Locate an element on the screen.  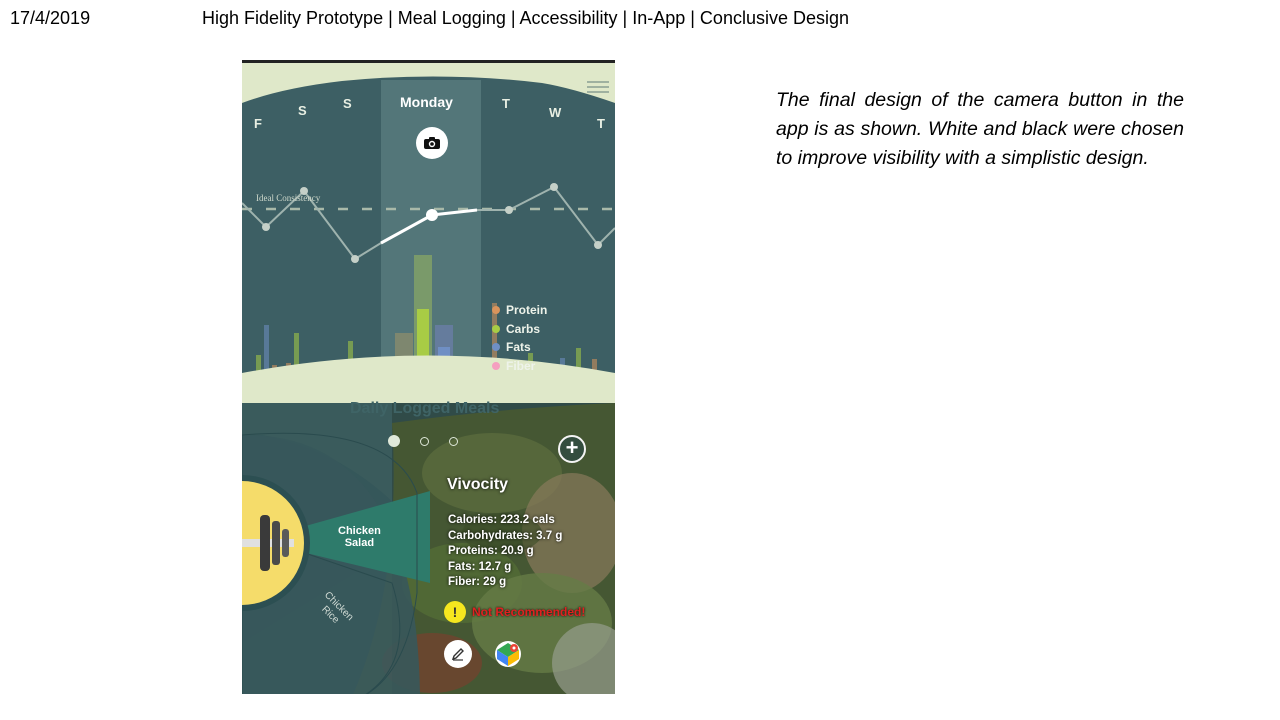
section-title: Daily Logged Meals is located at coordinates (425, 408).